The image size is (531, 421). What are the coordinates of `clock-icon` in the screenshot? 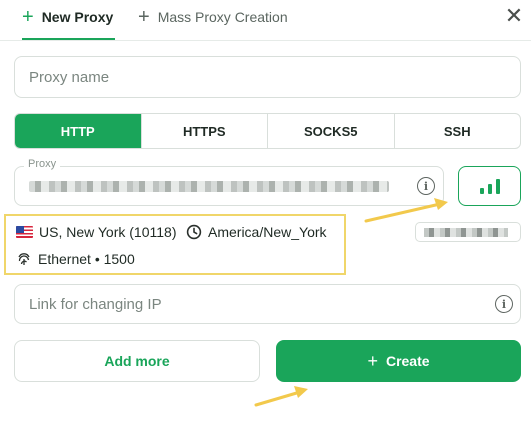 It's located at (194, 232).